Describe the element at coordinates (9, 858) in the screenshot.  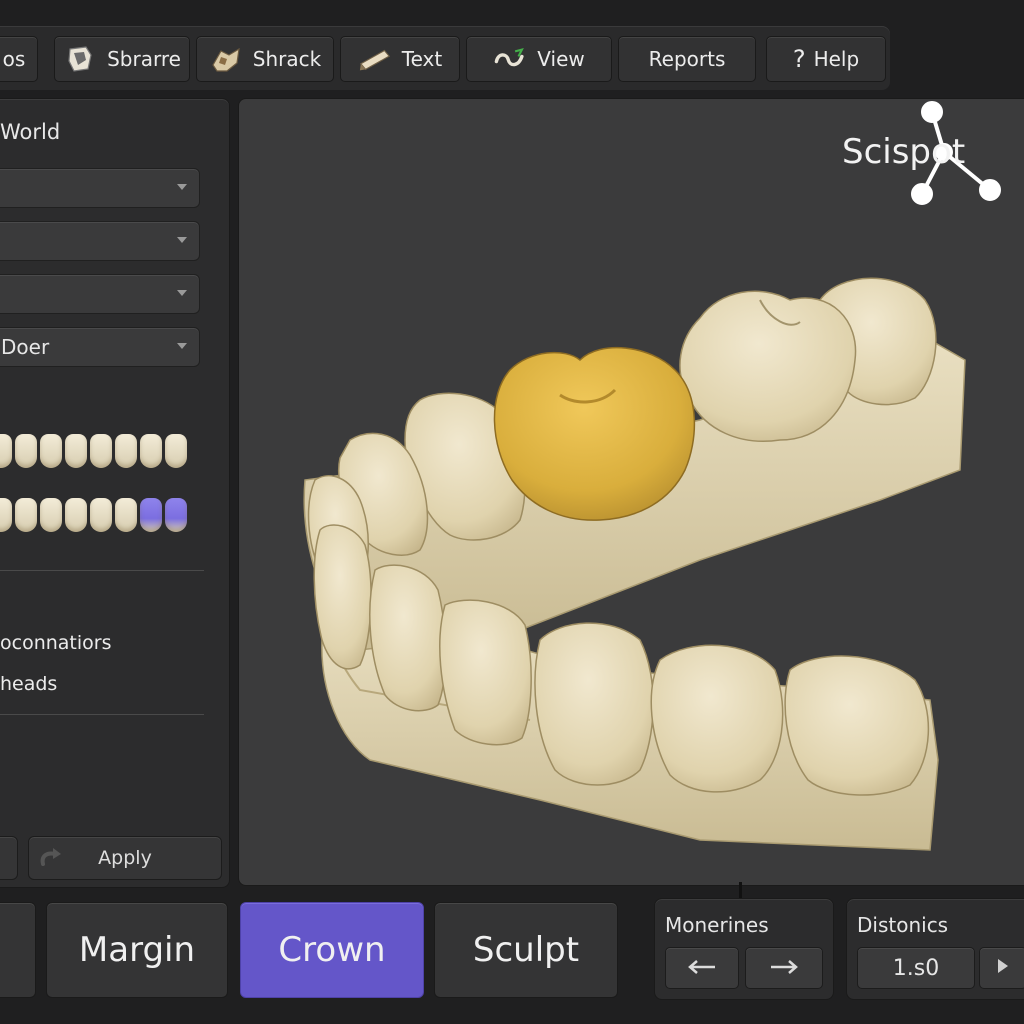
I see `panel-left-button` at that location.